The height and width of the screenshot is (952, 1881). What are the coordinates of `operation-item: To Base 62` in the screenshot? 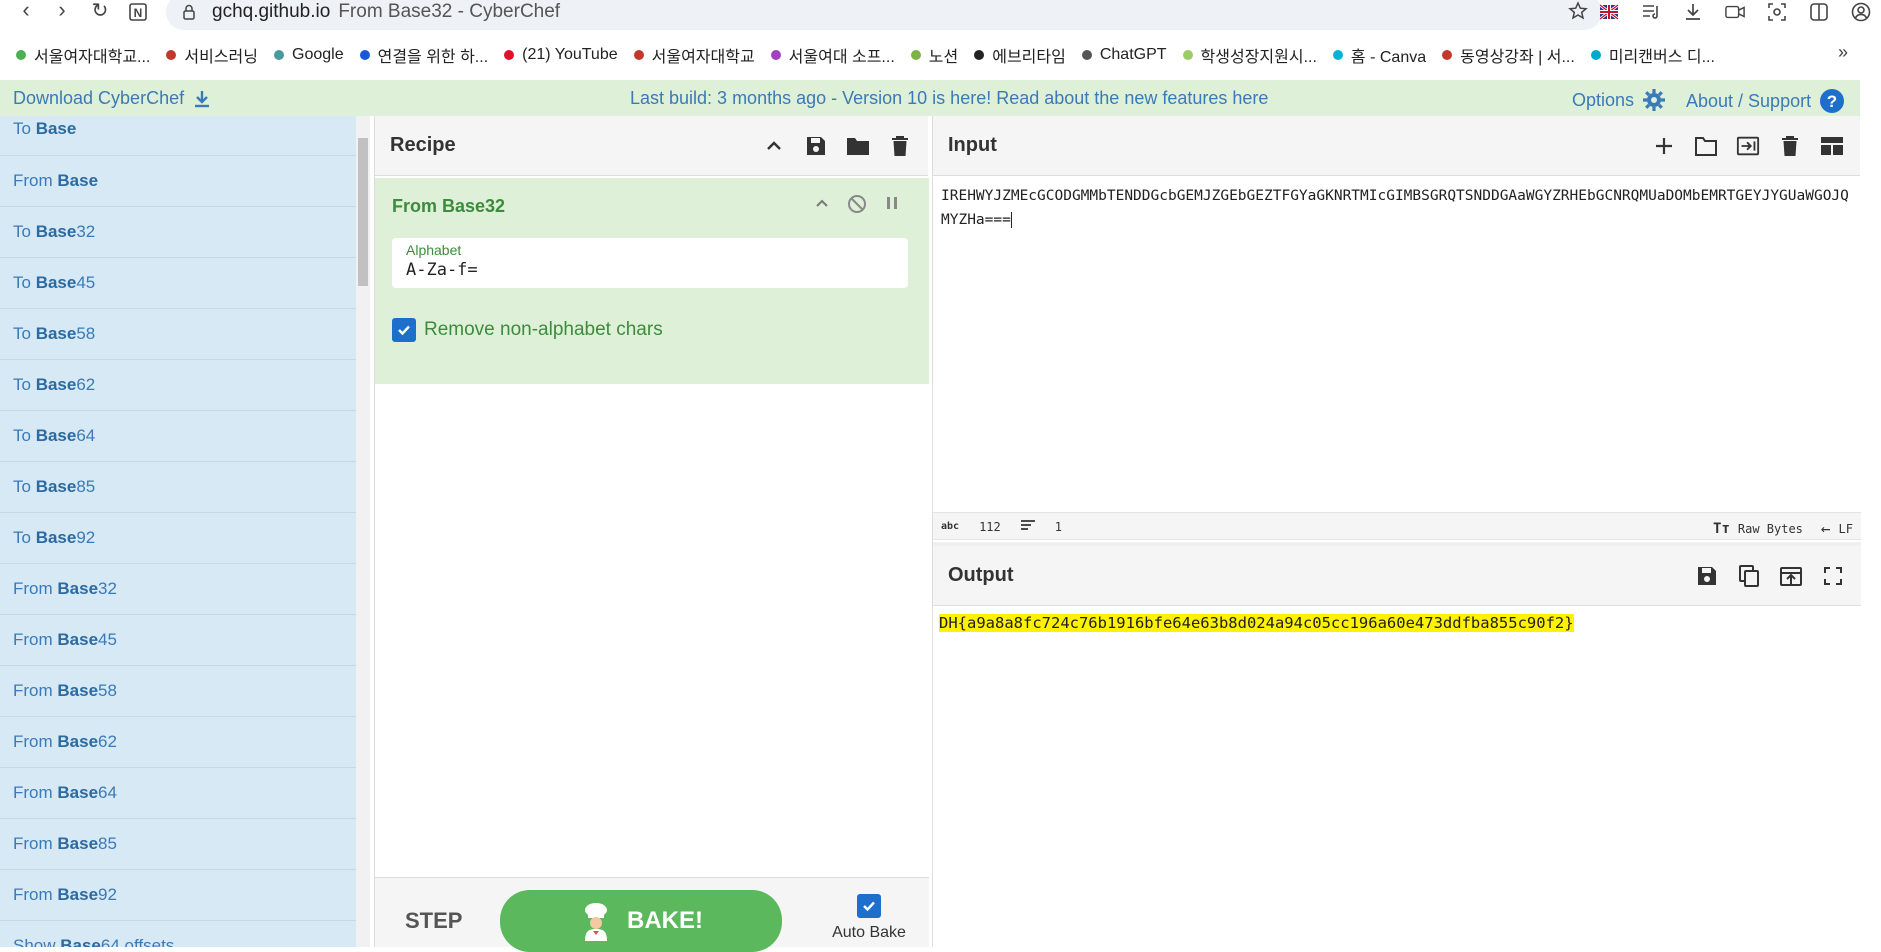 It's located at (178, 385).